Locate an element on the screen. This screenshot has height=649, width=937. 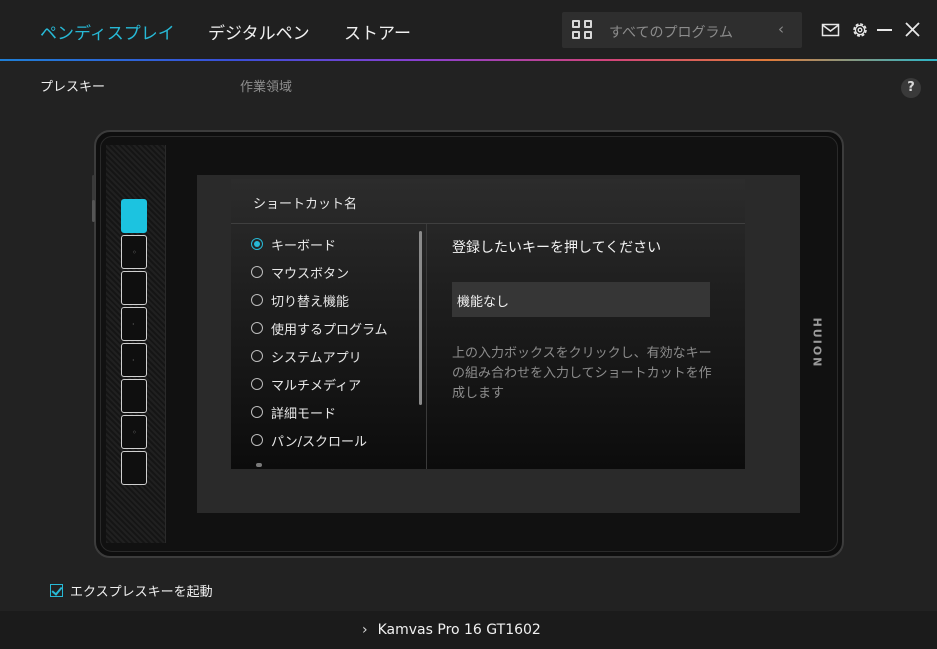
key-prompt-label: 登録したいキーを押してください is located at coordinates (557, 248).